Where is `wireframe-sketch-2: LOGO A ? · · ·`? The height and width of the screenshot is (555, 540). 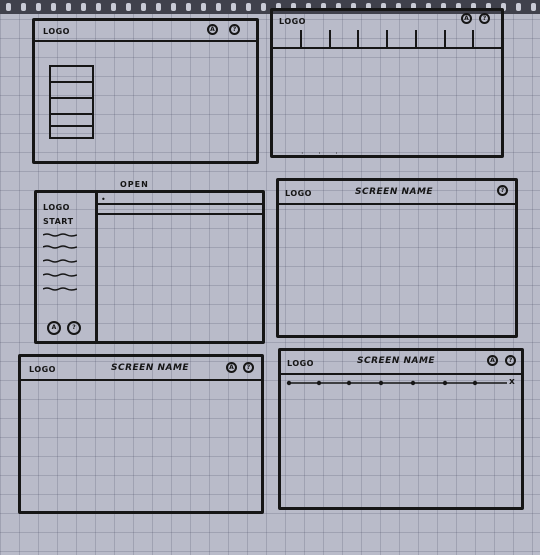
wireframe-sketch-2: LOGO A ? · · · is located at coordinates (387, 83).